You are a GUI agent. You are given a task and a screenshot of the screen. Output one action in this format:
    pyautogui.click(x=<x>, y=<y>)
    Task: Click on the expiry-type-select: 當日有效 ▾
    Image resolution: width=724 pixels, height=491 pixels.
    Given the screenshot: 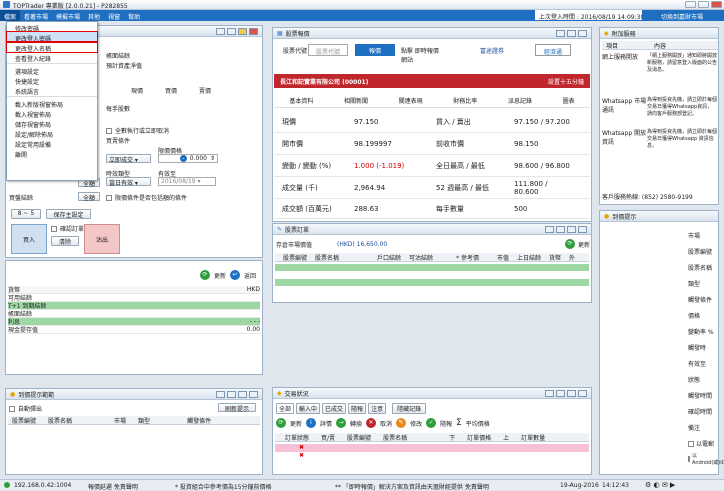 What is the action you would take?
    pyautogui.click(x=128, y=182)
    